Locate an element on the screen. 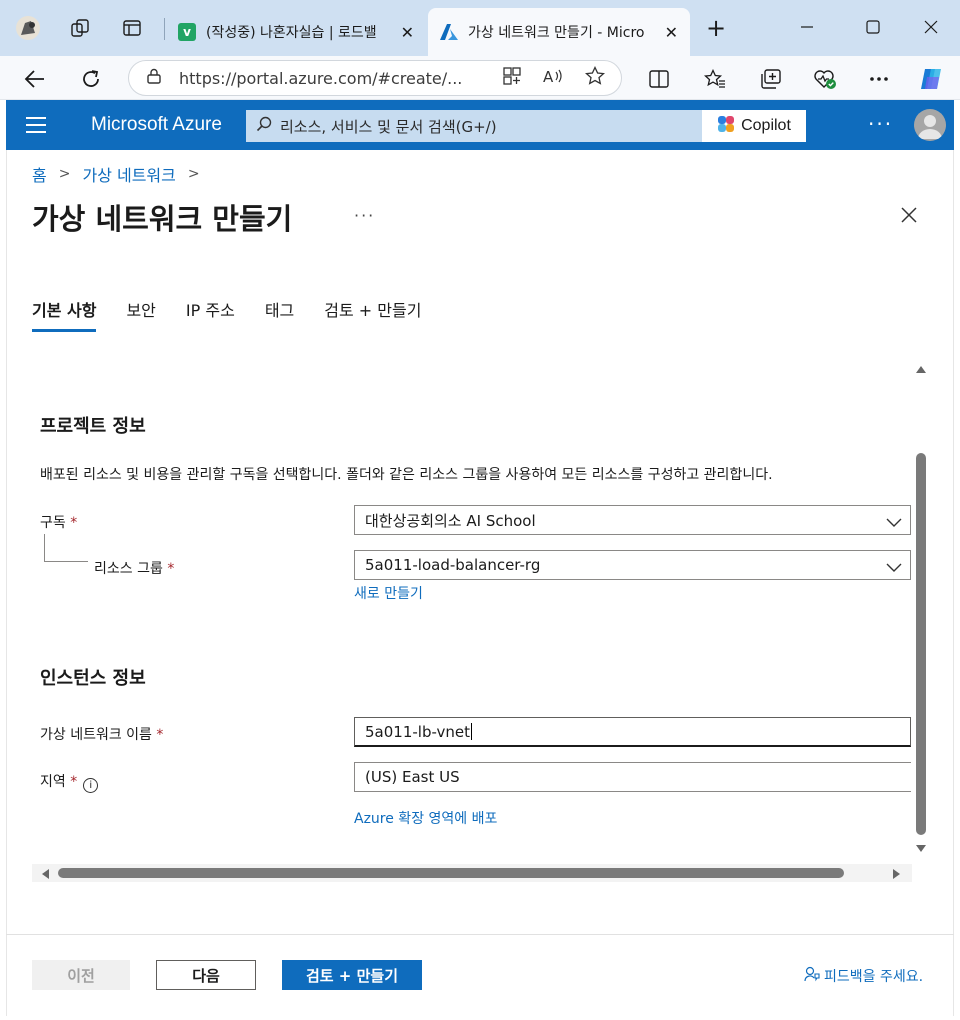 The width and height of the screenshot is (960, 1020). section-heading-instance: 인스턴스 정보 is located at coordinates (93, 678).